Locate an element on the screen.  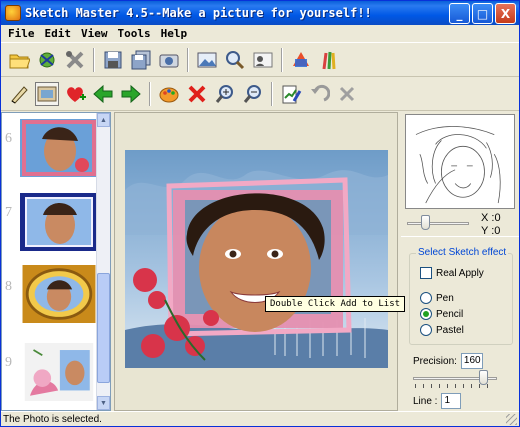
shapes-icon is located at coordinates (301, 60).